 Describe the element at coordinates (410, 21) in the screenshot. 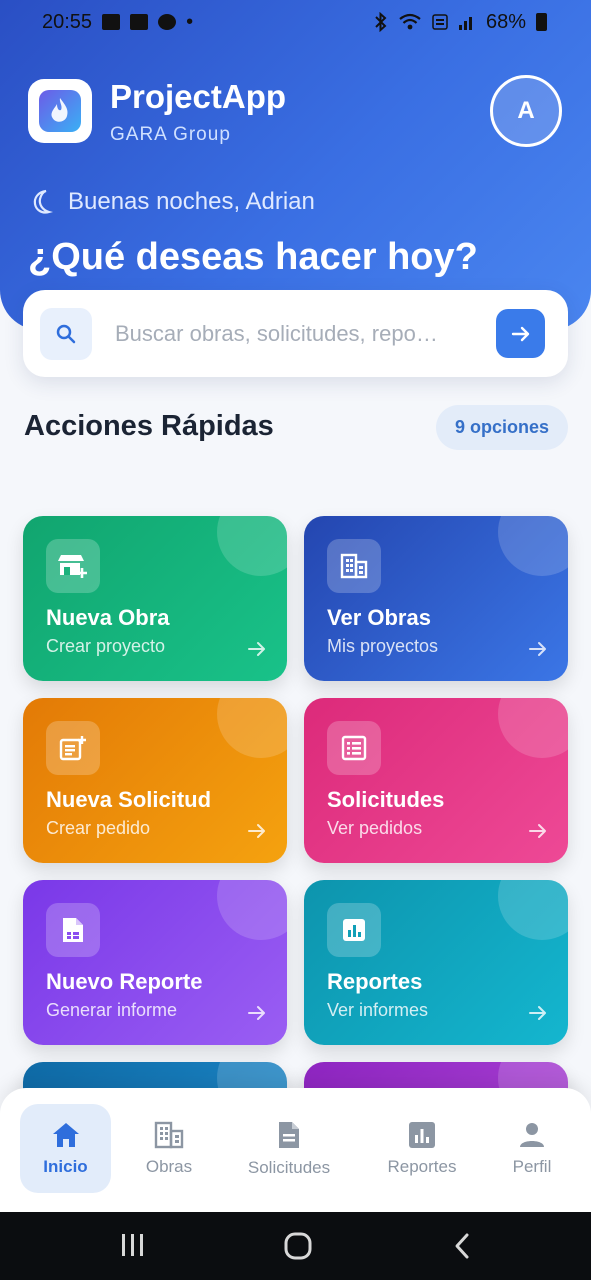

I see `wifi-icon` at that location.